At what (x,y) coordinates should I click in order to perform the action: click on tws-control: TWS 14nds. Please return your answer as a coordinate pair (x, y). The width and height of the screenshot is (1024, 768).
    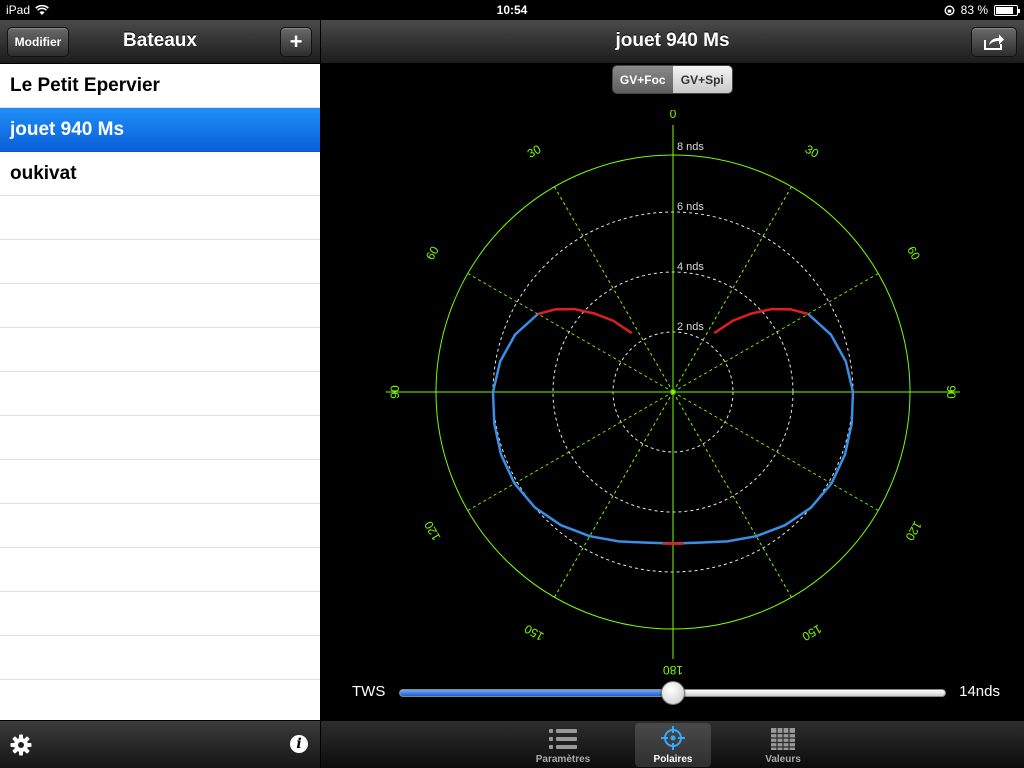
    Looking at the image, I should click on (672, 691).